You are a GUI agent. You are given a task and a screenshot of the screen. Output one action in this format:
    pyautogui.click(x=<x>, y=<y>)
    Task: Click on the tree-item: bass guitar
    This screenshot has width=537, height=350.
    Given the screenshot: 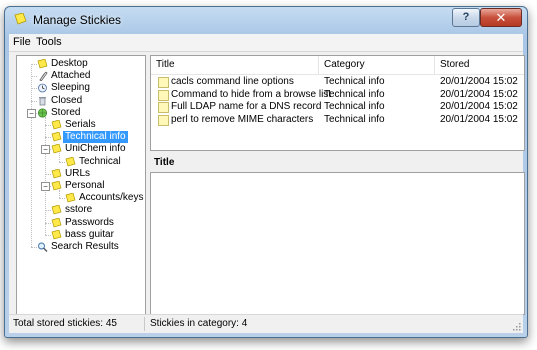 What is the action you would take?
    pyautogui.click(x=80, y=235)
    